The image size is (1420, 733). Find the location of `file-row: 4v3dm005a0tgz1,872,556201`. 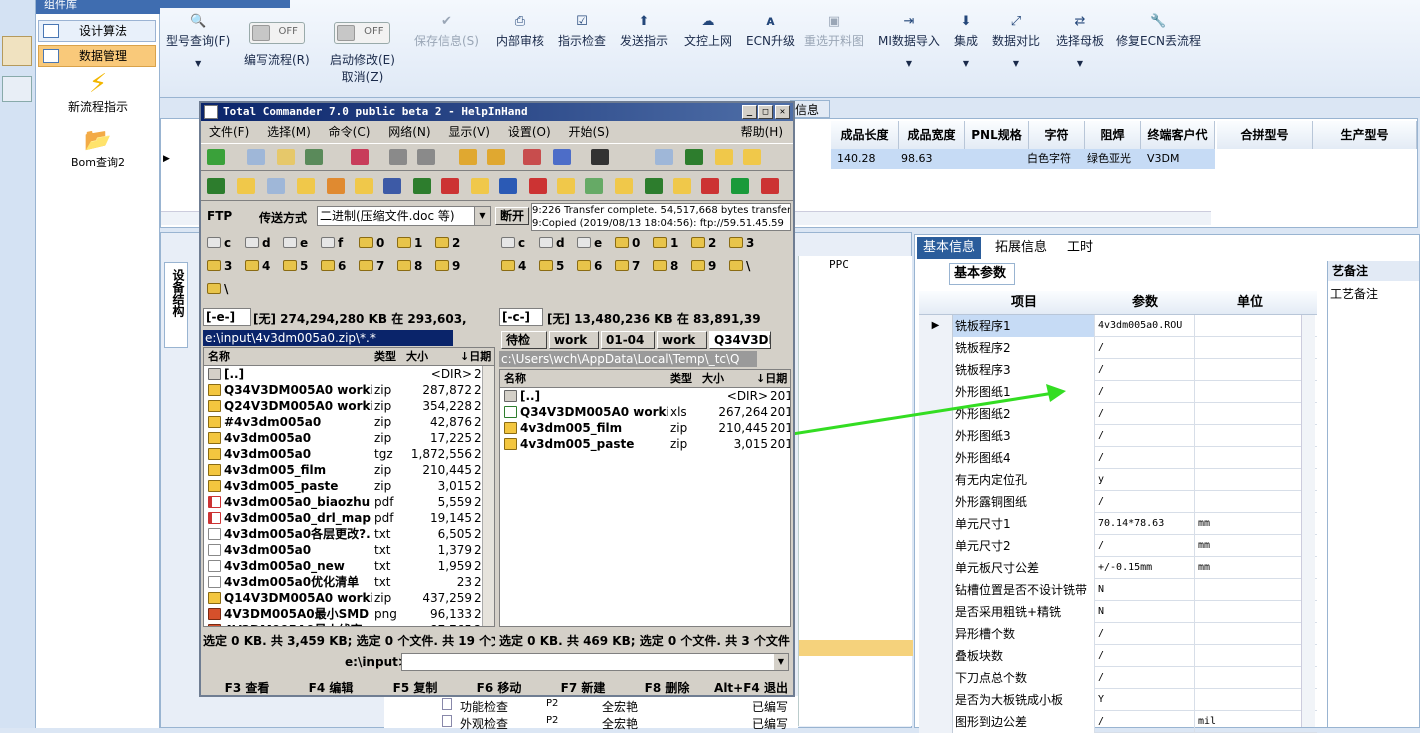

file-row: 4v3dm005a0tgz1,872,556201 is located at coordinates (349, 454).